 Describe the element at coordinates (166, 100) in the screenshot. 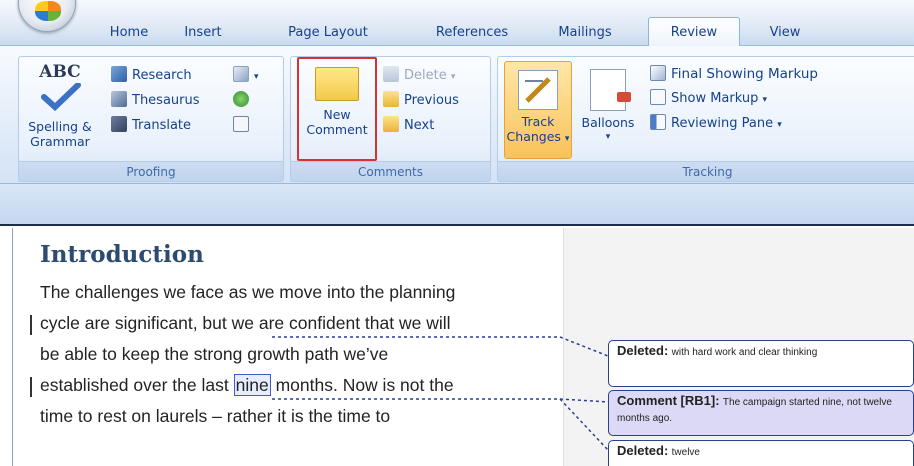

I see `thesaurus-label: Thesaurus` at that location.